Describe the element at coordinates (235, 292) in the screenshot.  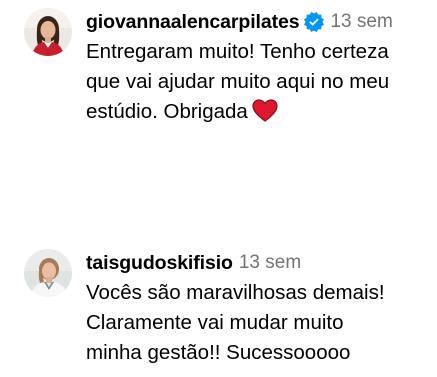
I see `comment-text-line: Vocês são maravilhosas demais!` at that location.